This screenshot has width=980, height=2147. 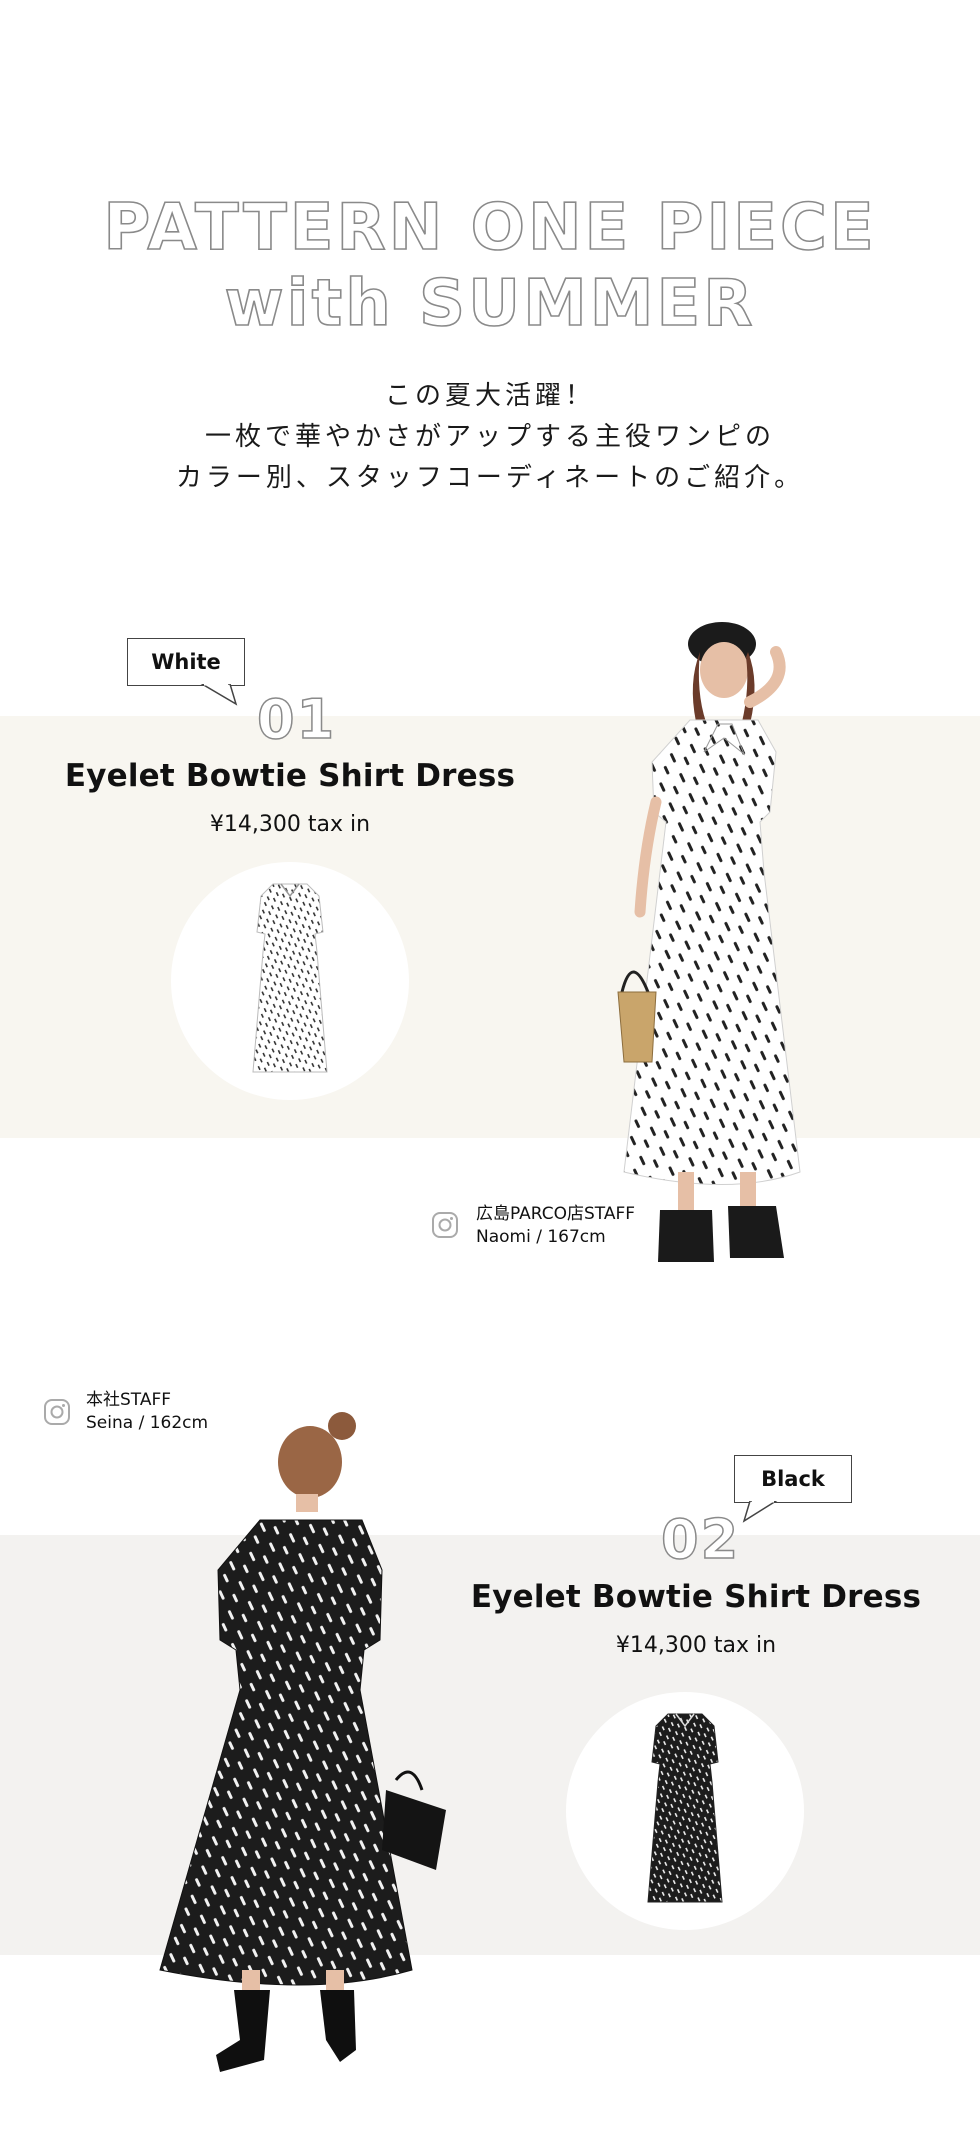 What do you see at coordinates (709, 942) in the screenshot?
I see `model-photo-white-dress` at bounding box center [709, 942].